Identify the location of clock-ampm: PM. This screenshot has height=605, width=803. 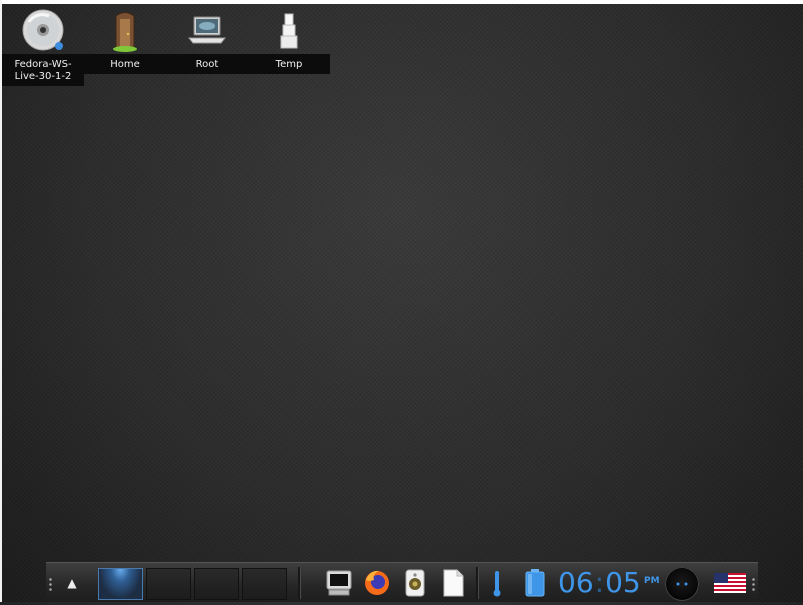
(652, 581).